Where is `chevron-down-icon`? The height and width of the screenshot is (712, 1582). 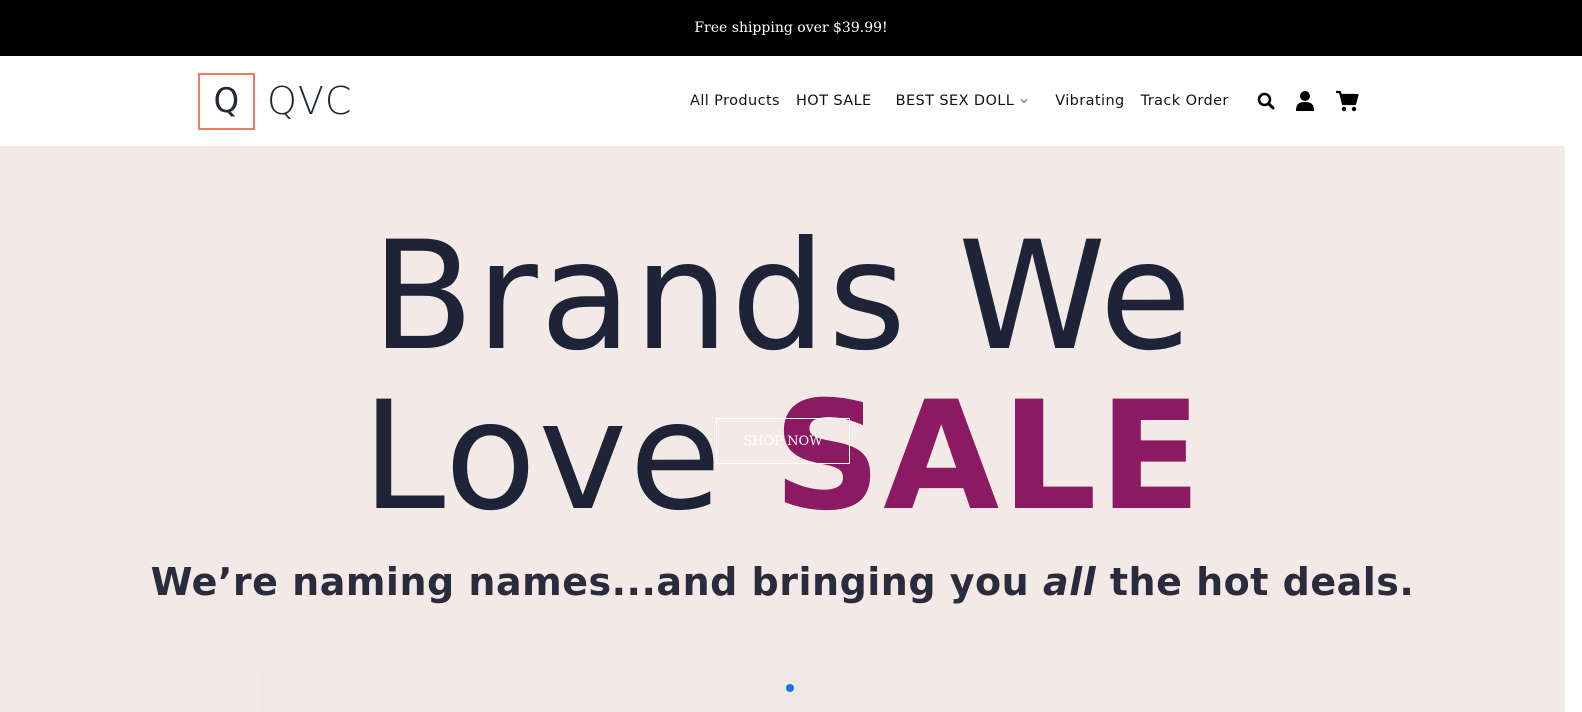
chevron-down-icon is located at coordinates (1024, 101).